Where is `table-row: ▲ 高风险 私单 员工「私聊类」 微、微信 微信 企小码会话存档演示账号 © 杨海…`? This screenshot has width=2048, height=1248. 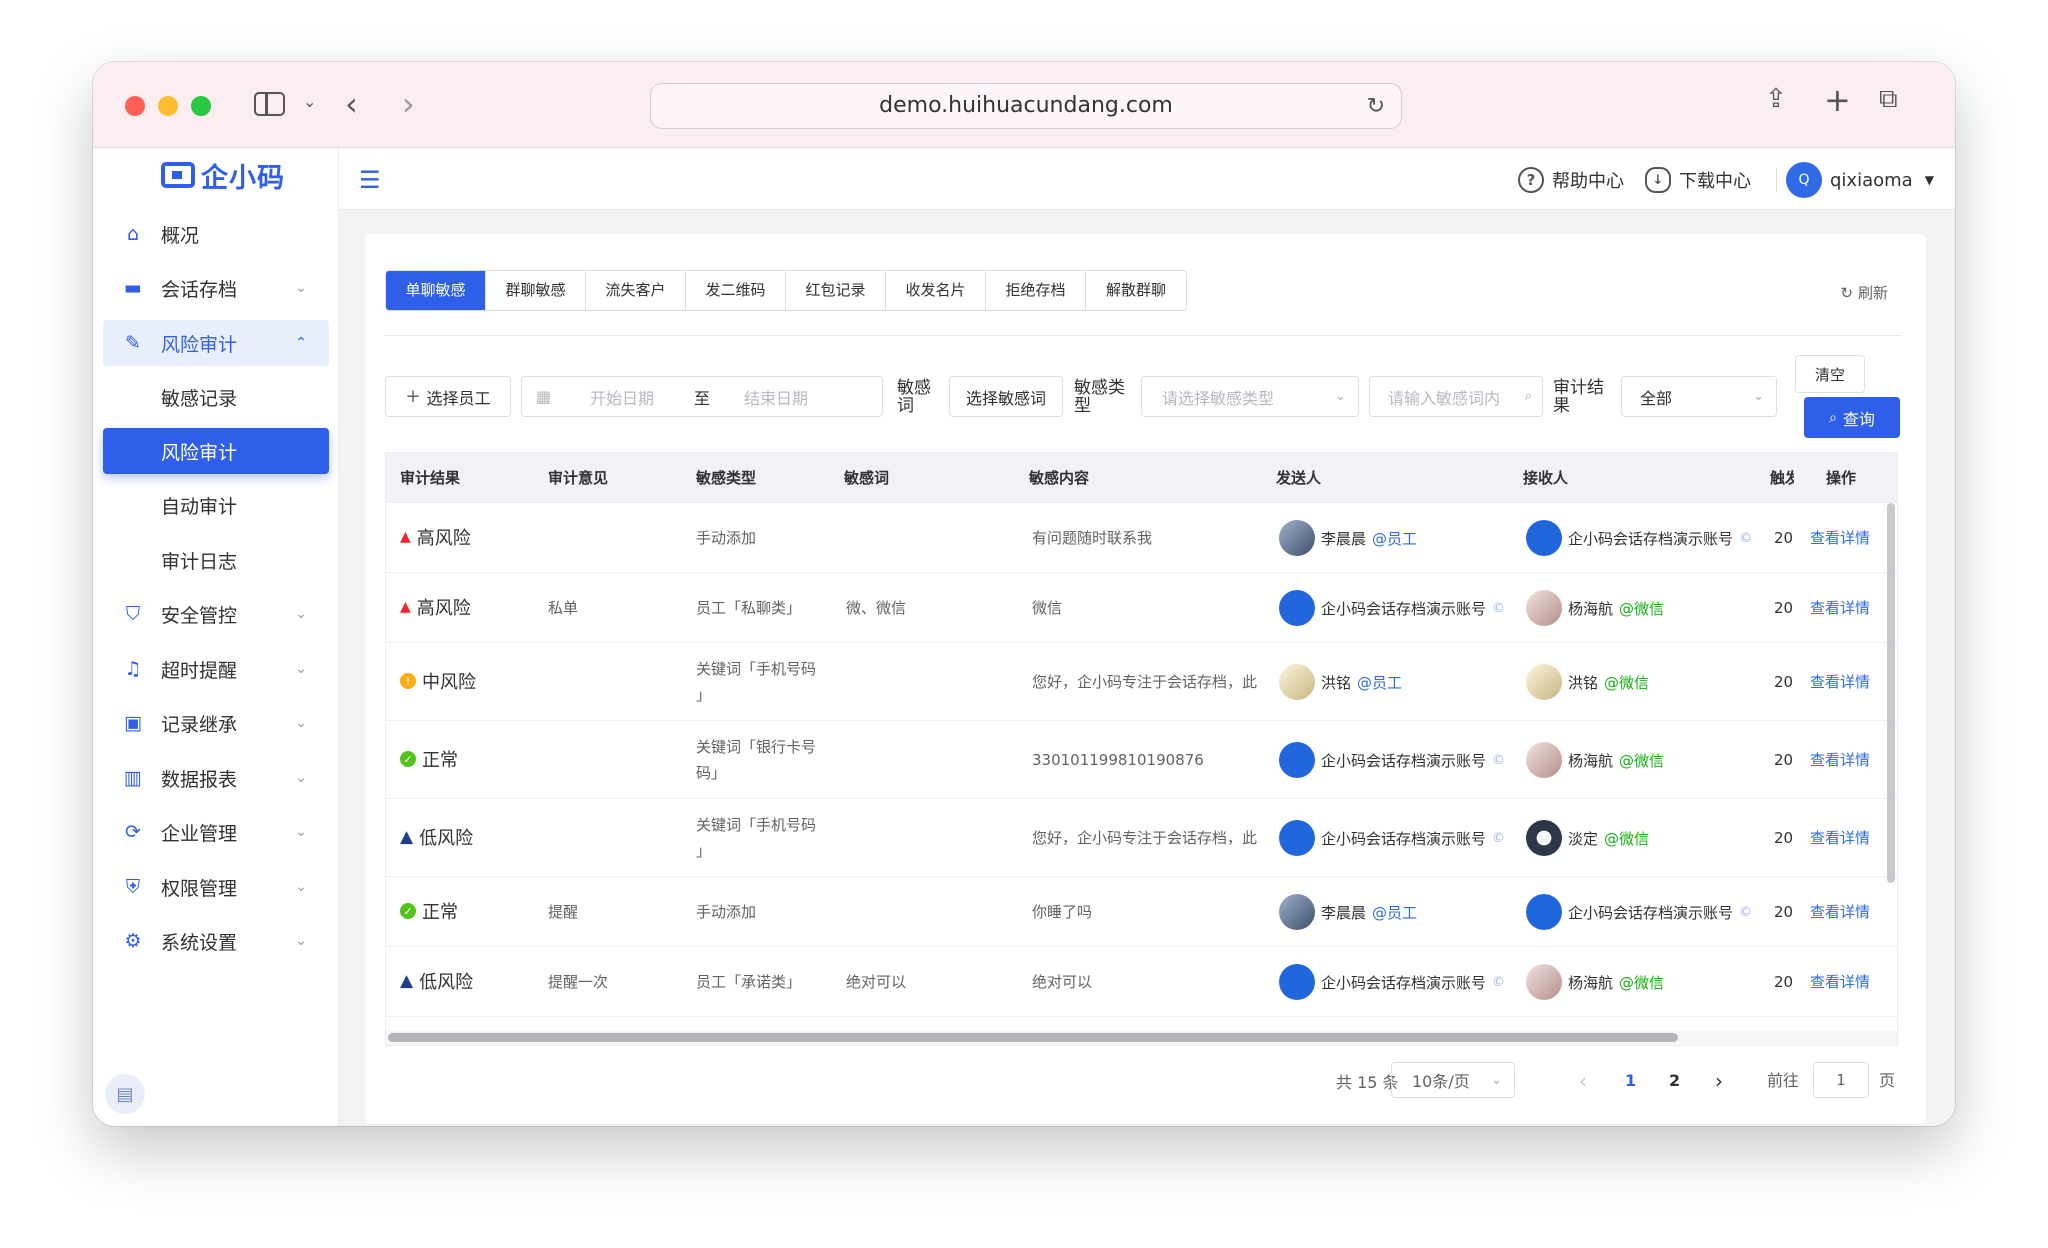
table-row: ▲ 高风险 私单 员工「私聊类」 微、微信 微信 企小码会话存档演示账号 © 杨海… is located at coordinates (1141, 608).